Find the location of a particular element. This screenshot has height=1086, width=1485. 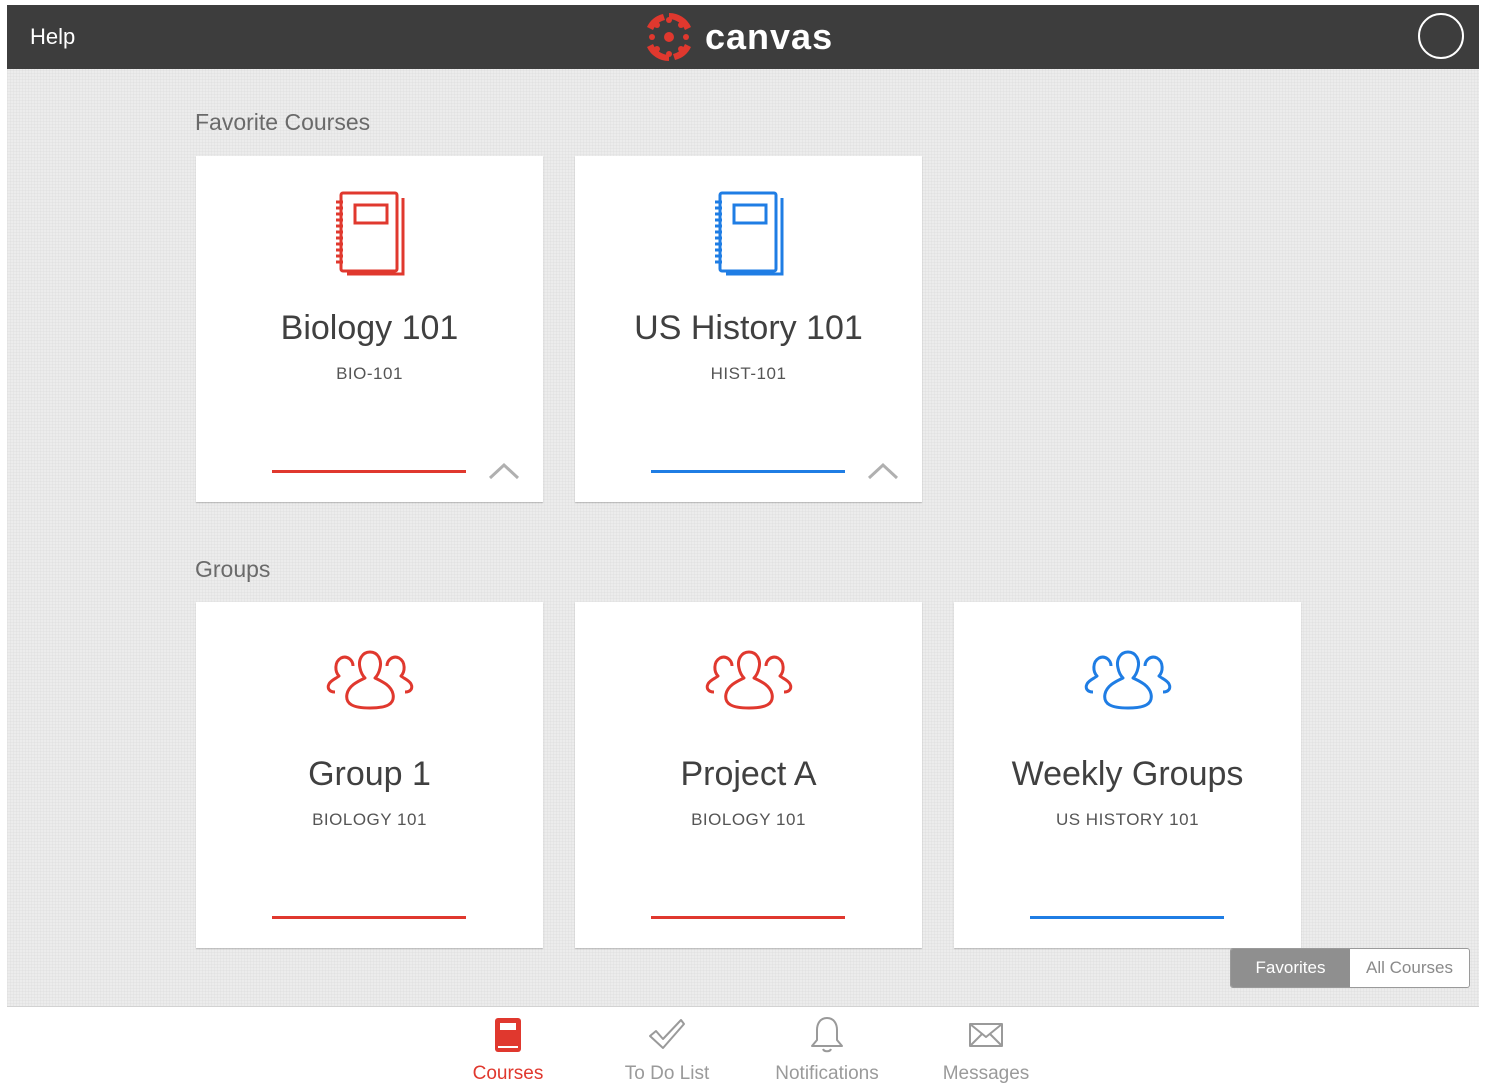

group-card-project-a: Project A BIOLOGY 101 is located at coordinates (748, 775).